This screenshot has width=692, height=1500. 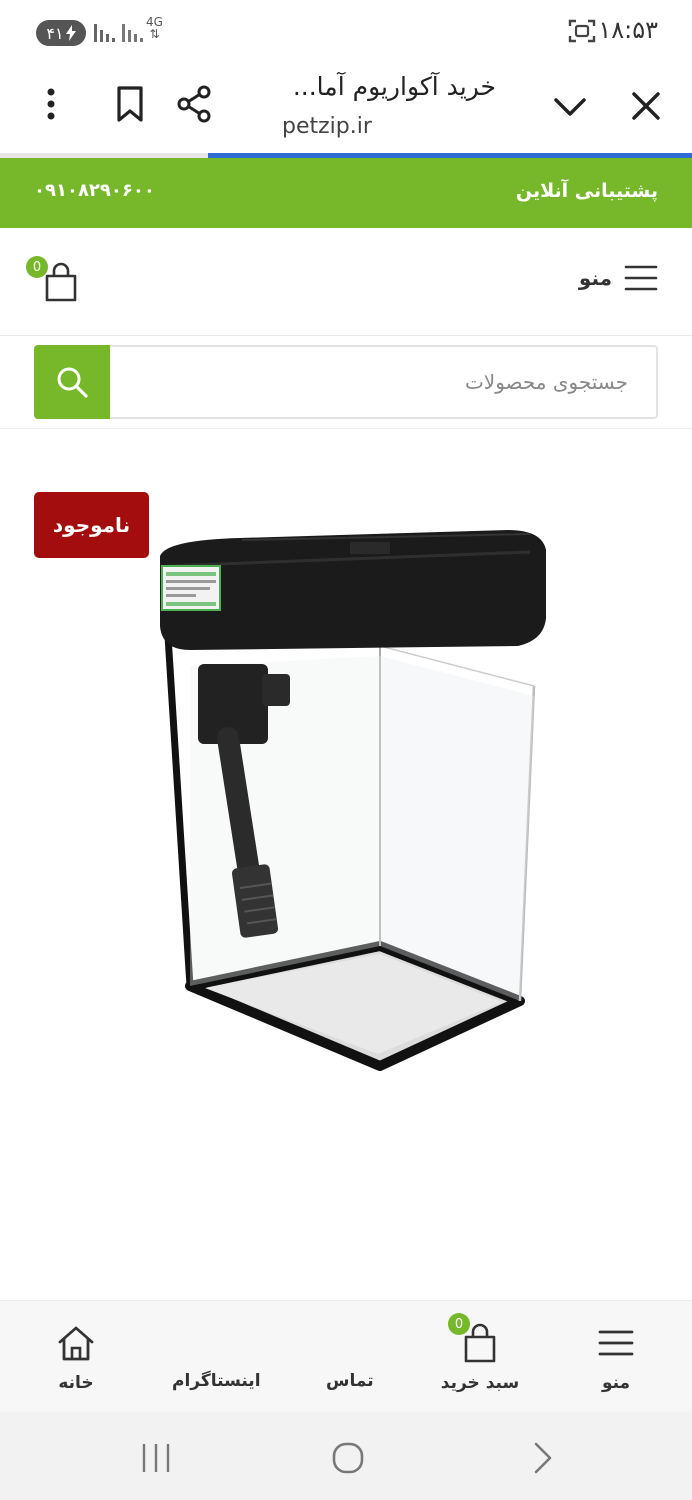 I want to click on menu-button: منو, so click(x=618, y=278).